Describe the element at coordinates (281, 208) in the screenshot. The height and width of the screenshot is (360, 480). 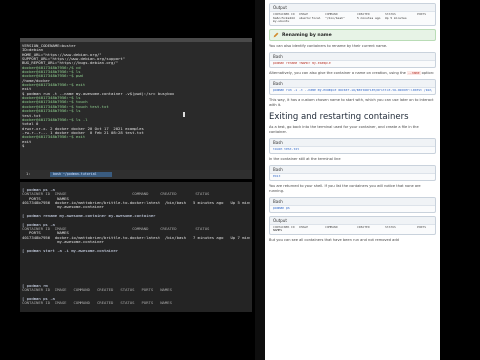
I see `code-text: podman ps` at that location.